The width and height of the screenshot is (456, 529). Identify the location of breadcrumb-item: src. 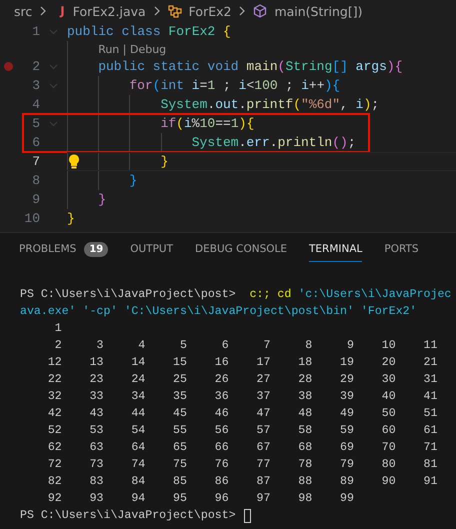
(23, 11).